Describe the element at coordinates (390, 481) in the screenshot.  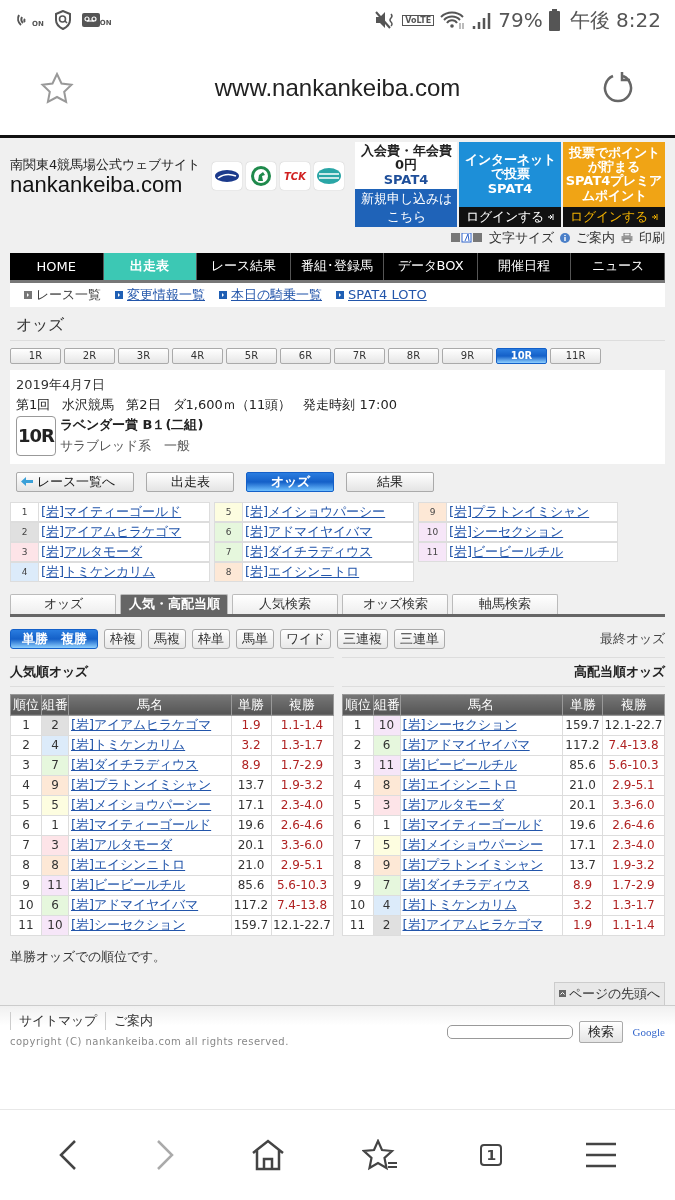
I see `race-nav-button: 結果` at that location.